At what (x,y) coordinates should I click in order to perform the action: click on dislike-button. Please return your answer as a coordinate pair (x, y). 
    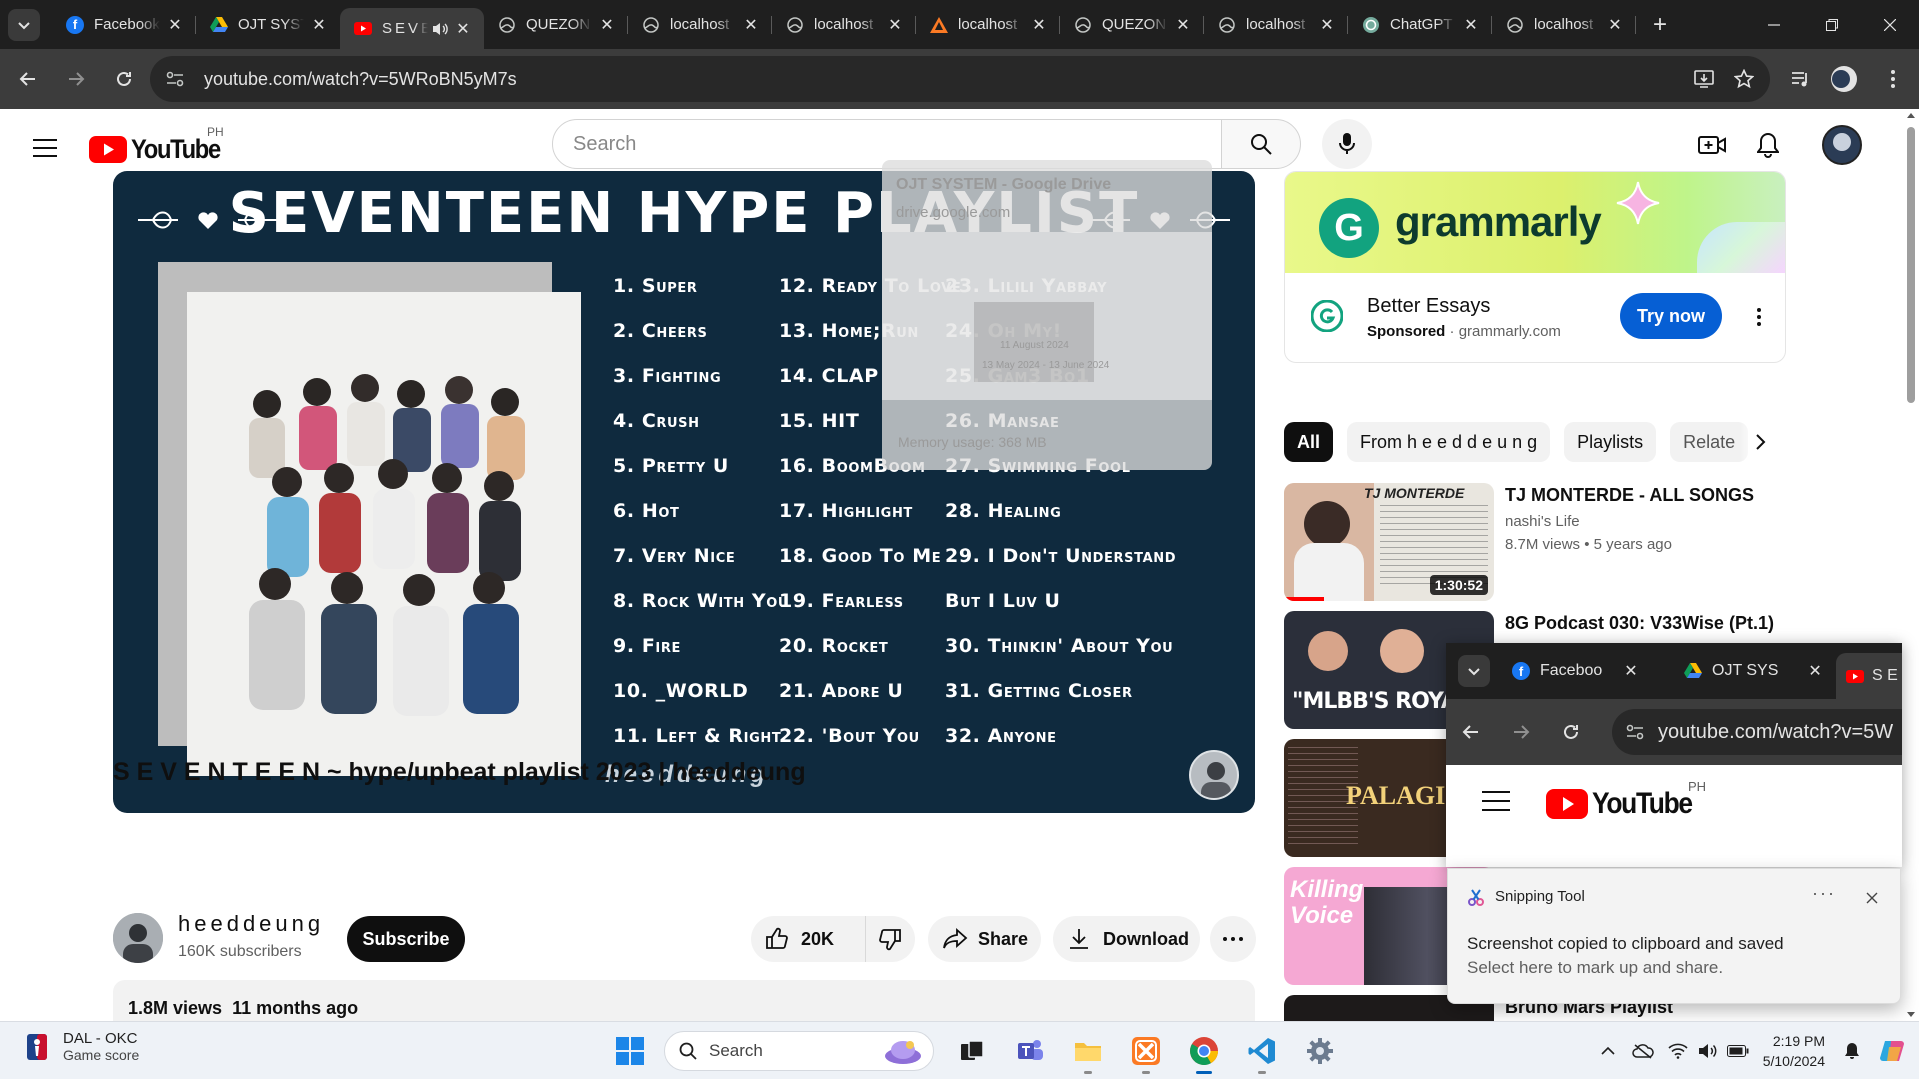
    Looking at the image, I should click on (890, 939).